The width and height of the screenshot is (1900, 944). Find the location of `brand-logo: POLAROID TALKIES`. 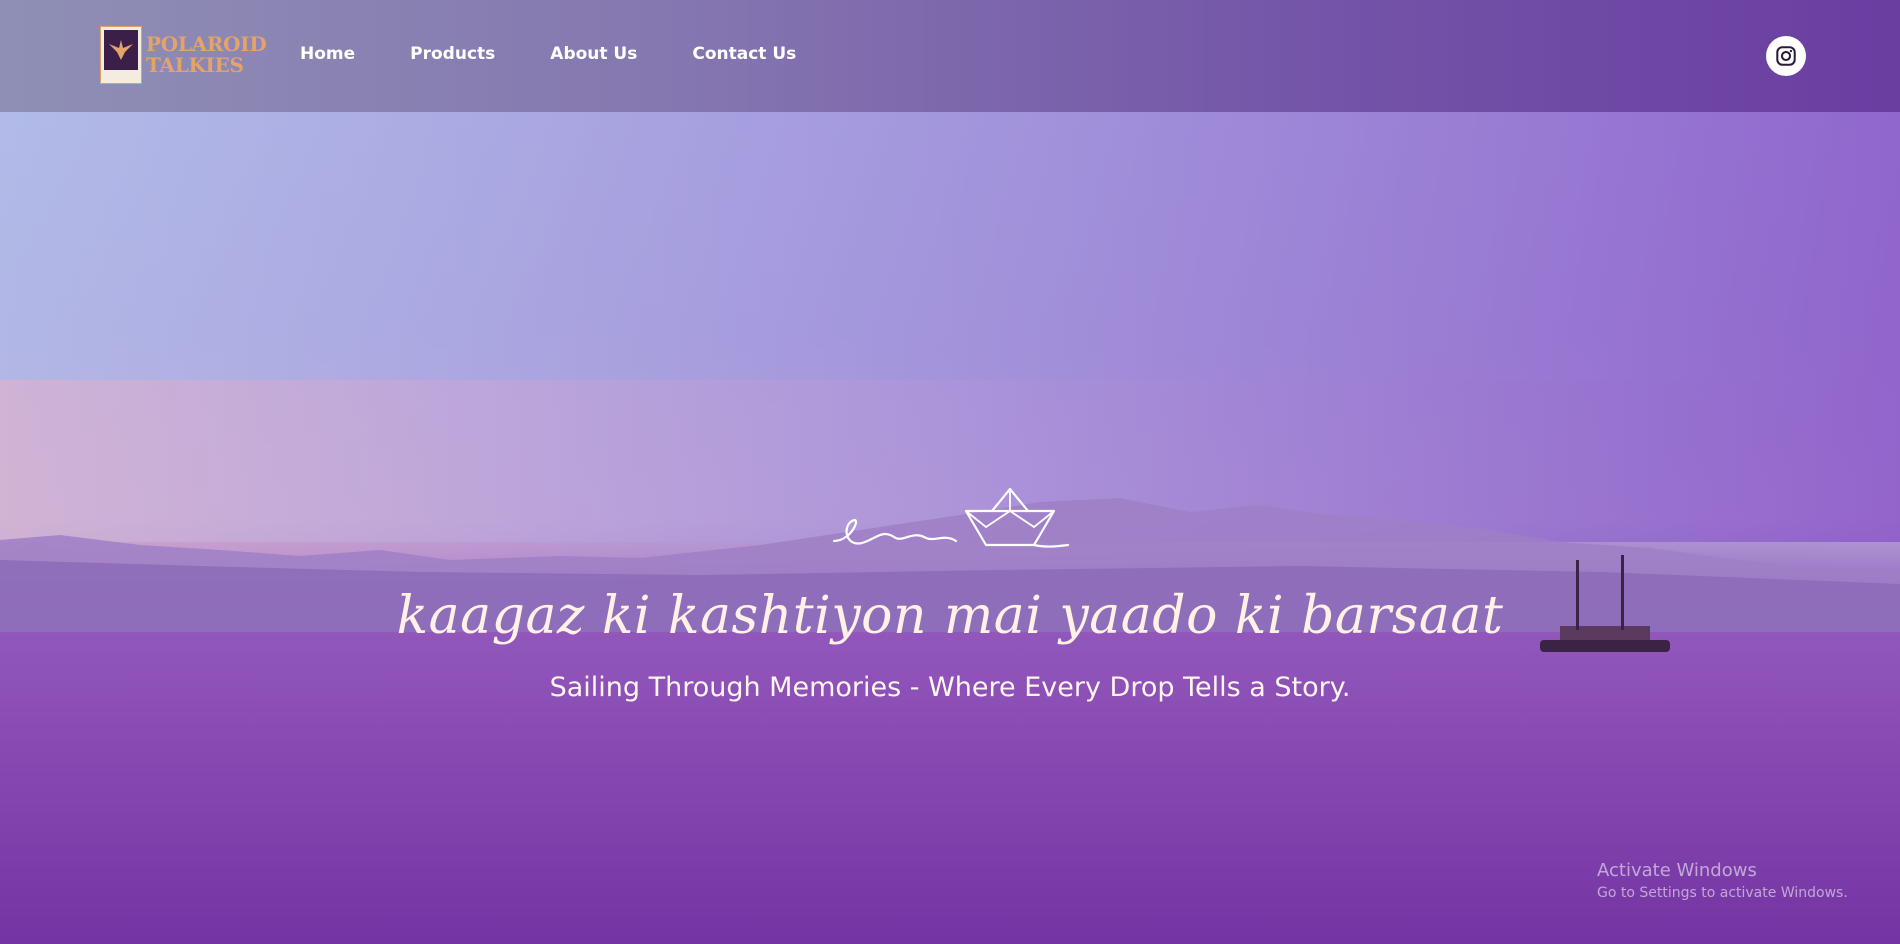

brand-logo: POLAROID TALKIES is located at coordinates (186, 55).